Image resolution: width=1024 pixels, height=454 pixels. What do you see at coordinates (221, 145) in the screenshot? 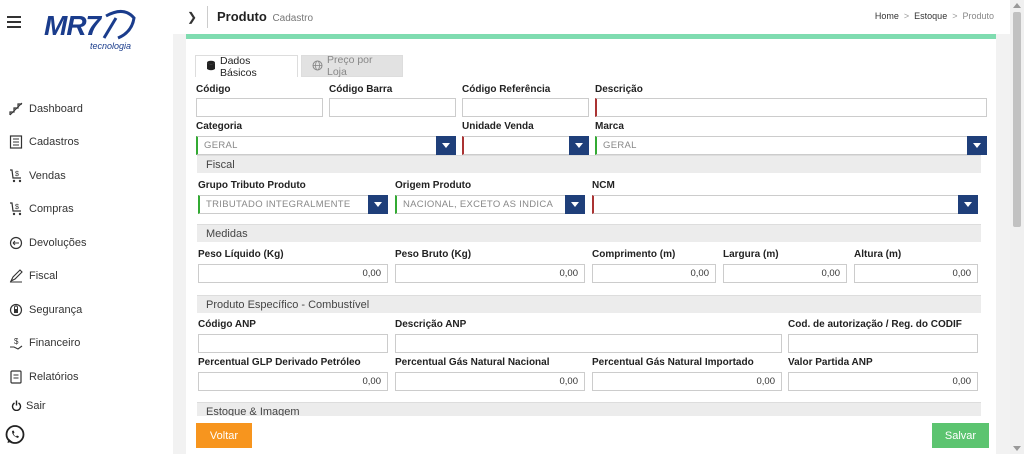
I see `categoria-value: GERAL` at bounding box center [221, 145].